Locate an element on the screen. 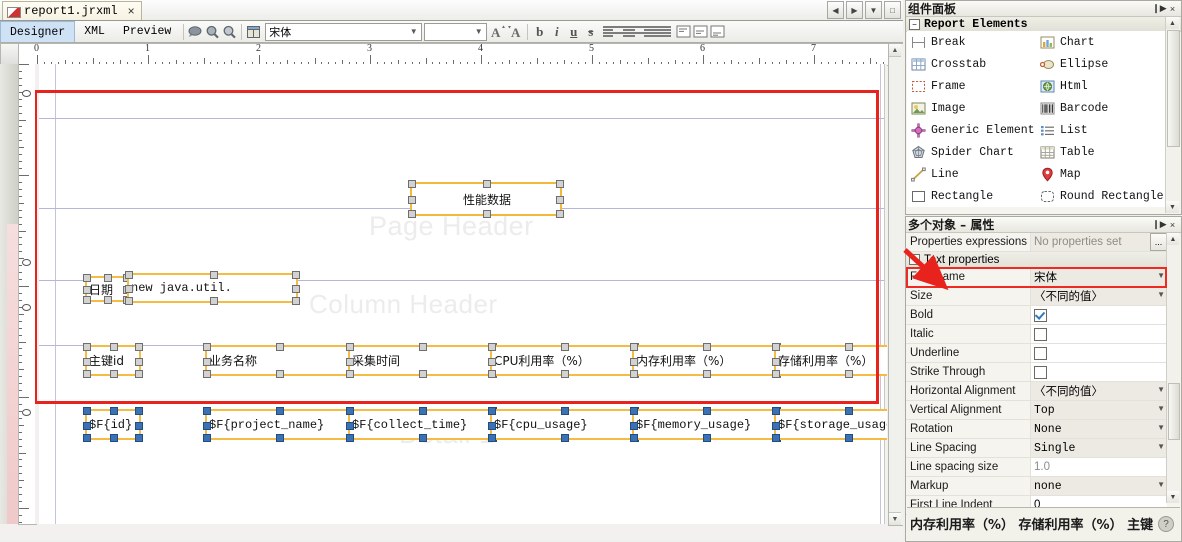 The width and height of the screenshot is (1182, 542). palette-item-map: Map is located at coordinates (1100, 174).